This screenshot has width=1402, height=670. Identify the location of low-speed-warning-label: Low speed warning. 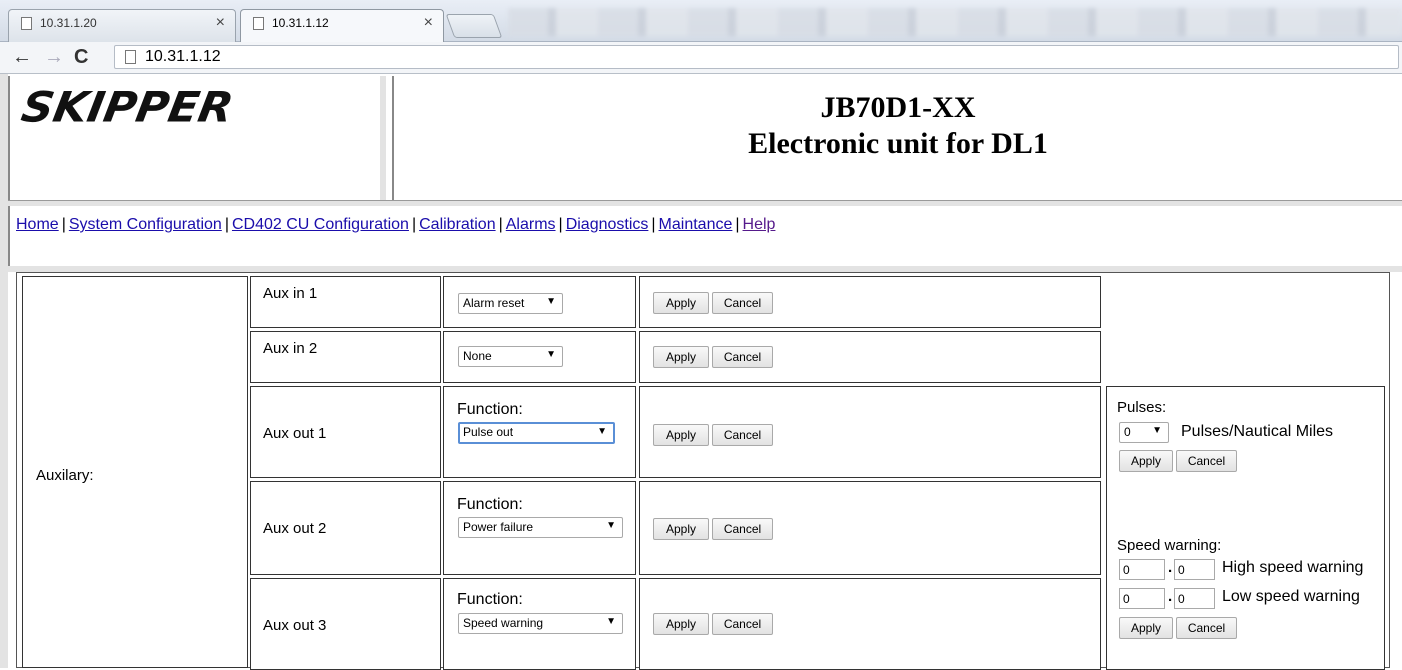
(1291, 596).